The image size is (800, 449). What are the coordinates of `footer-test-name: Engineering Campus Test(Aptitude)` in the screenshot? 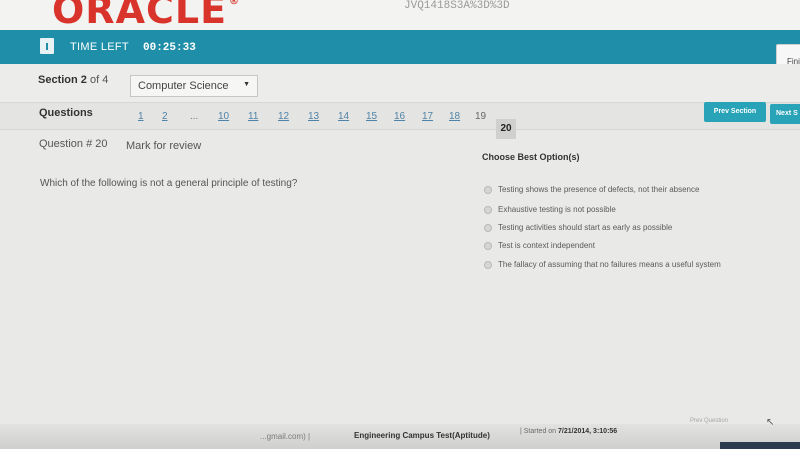 It's located at (422, 435).